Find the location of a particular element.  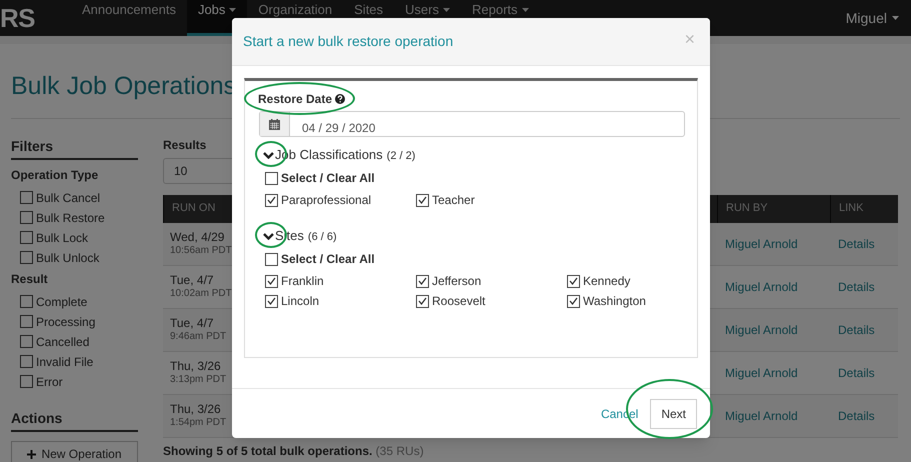

checkbox-label: Processing is located at coordinates (66, 322).